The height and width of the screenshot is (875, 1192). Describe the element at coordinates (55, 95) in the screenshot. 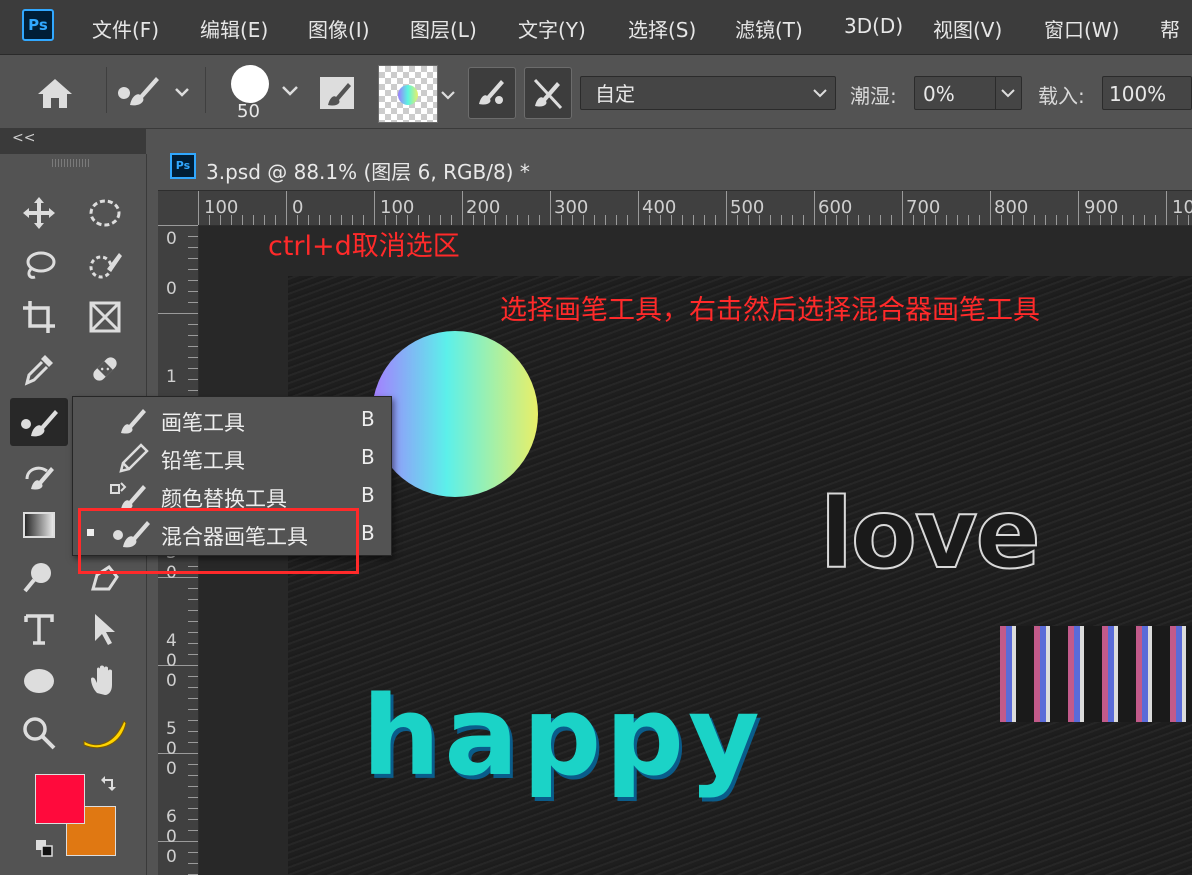

I see `home-icon` at that location.